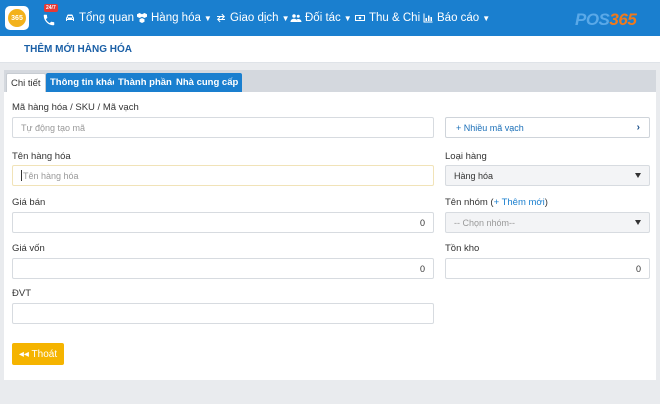  I want to click on brand-logo: POS365, so click(606, 20).